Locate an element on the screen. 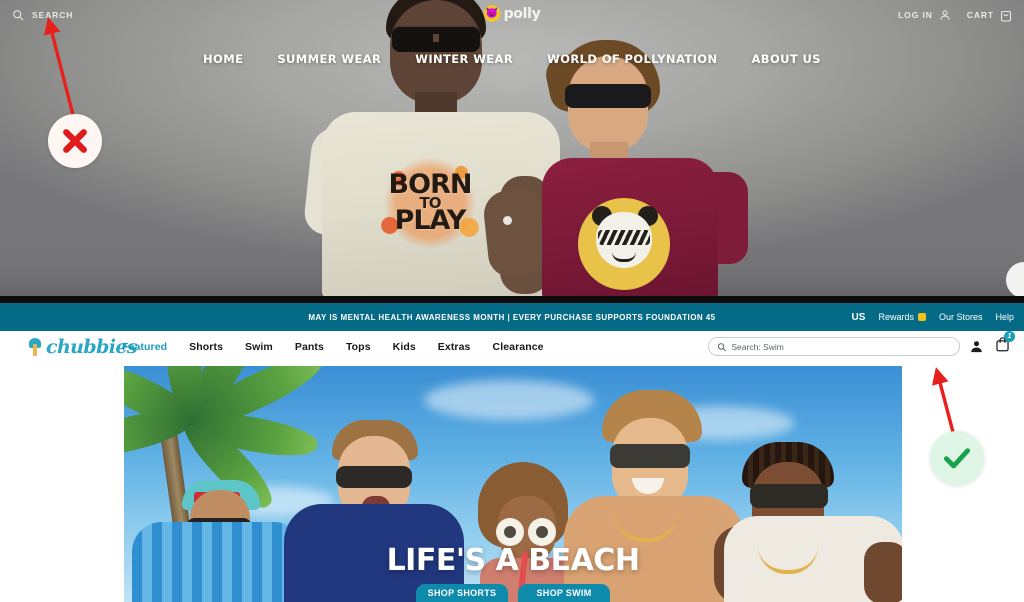 The image size is (1024, 602). polly-nav-home: HOME is located at coordinates (223, 59).